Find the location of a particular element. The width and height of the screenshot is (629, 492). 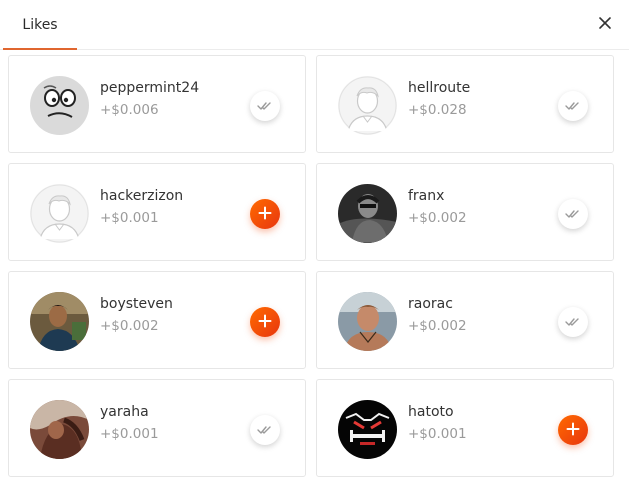

user-card-raorac: raorac +$0.002 is located at coordinates (465, 320).